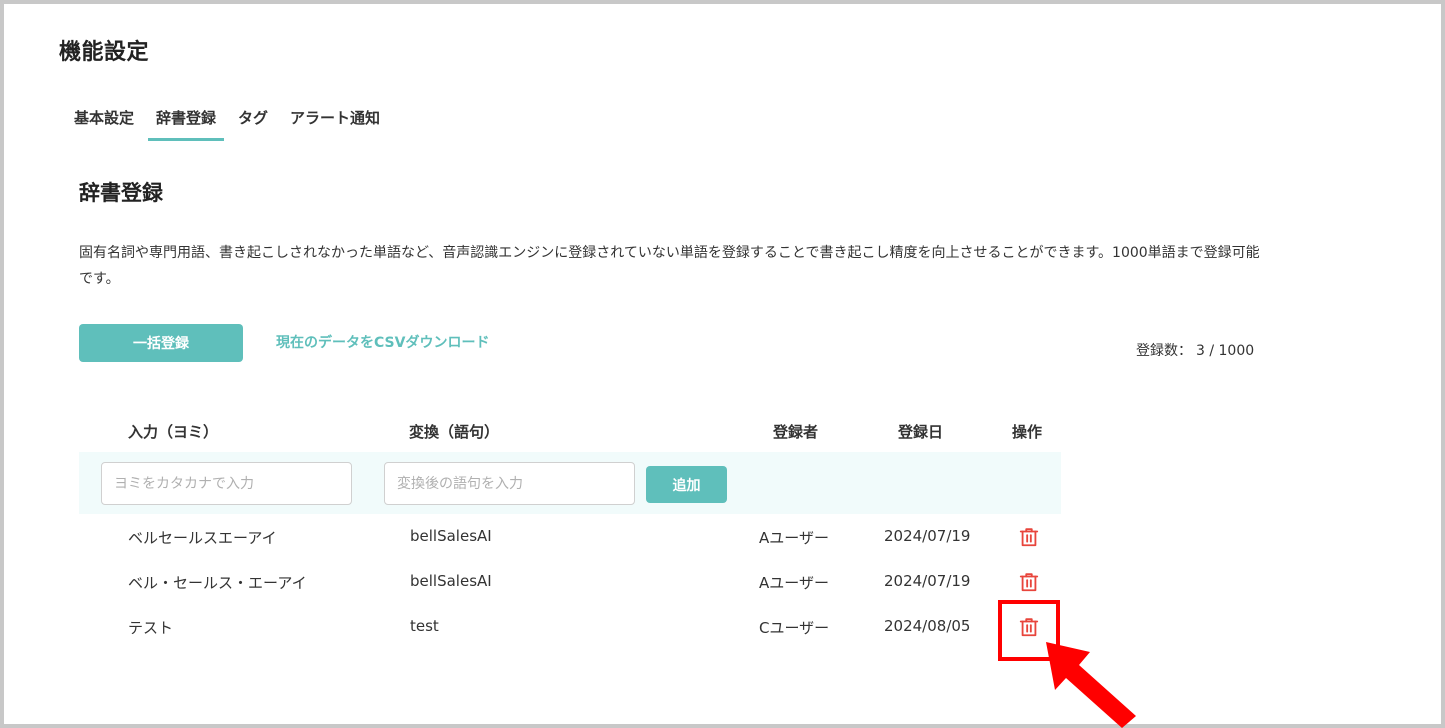 Image resolution: width=1445 pixels, height=728 pixels. Describe the element at coordinates (794, 628) in the screenshot. I see `registrant-cell: Cユーザー` at that location.